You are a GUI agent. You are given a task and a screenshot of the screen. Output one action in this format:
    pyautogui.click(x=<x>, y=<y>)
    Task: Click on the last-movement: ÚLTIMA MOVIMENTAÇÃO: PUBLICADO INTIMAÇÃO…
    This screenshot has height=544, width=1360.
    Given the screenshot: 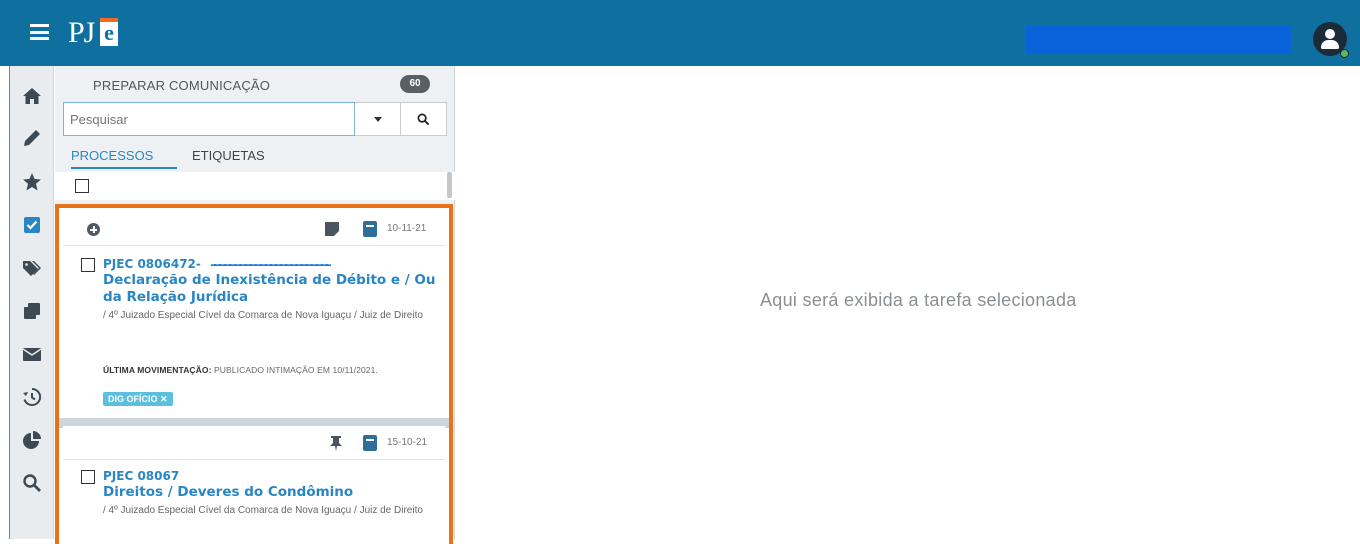 What is the action you would take?
    pyautogui.click(x=268, y=370)
    